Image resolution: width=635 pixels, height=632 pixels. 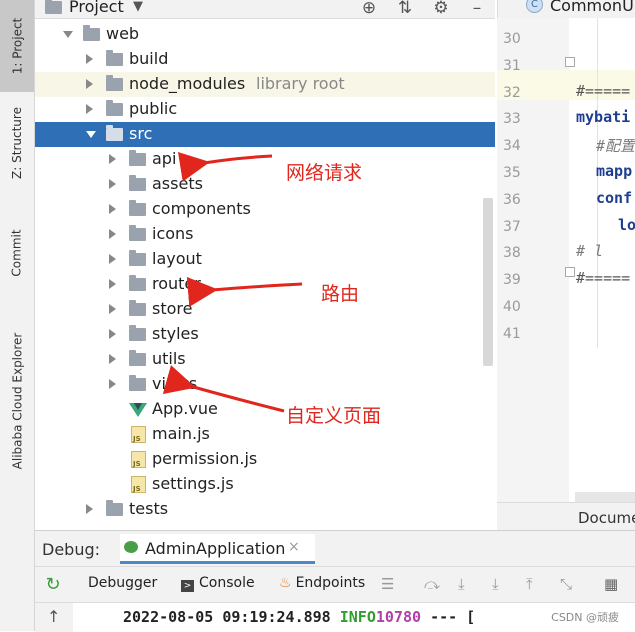 I want to click on annotation-arrows, so click(x=232, y=282).